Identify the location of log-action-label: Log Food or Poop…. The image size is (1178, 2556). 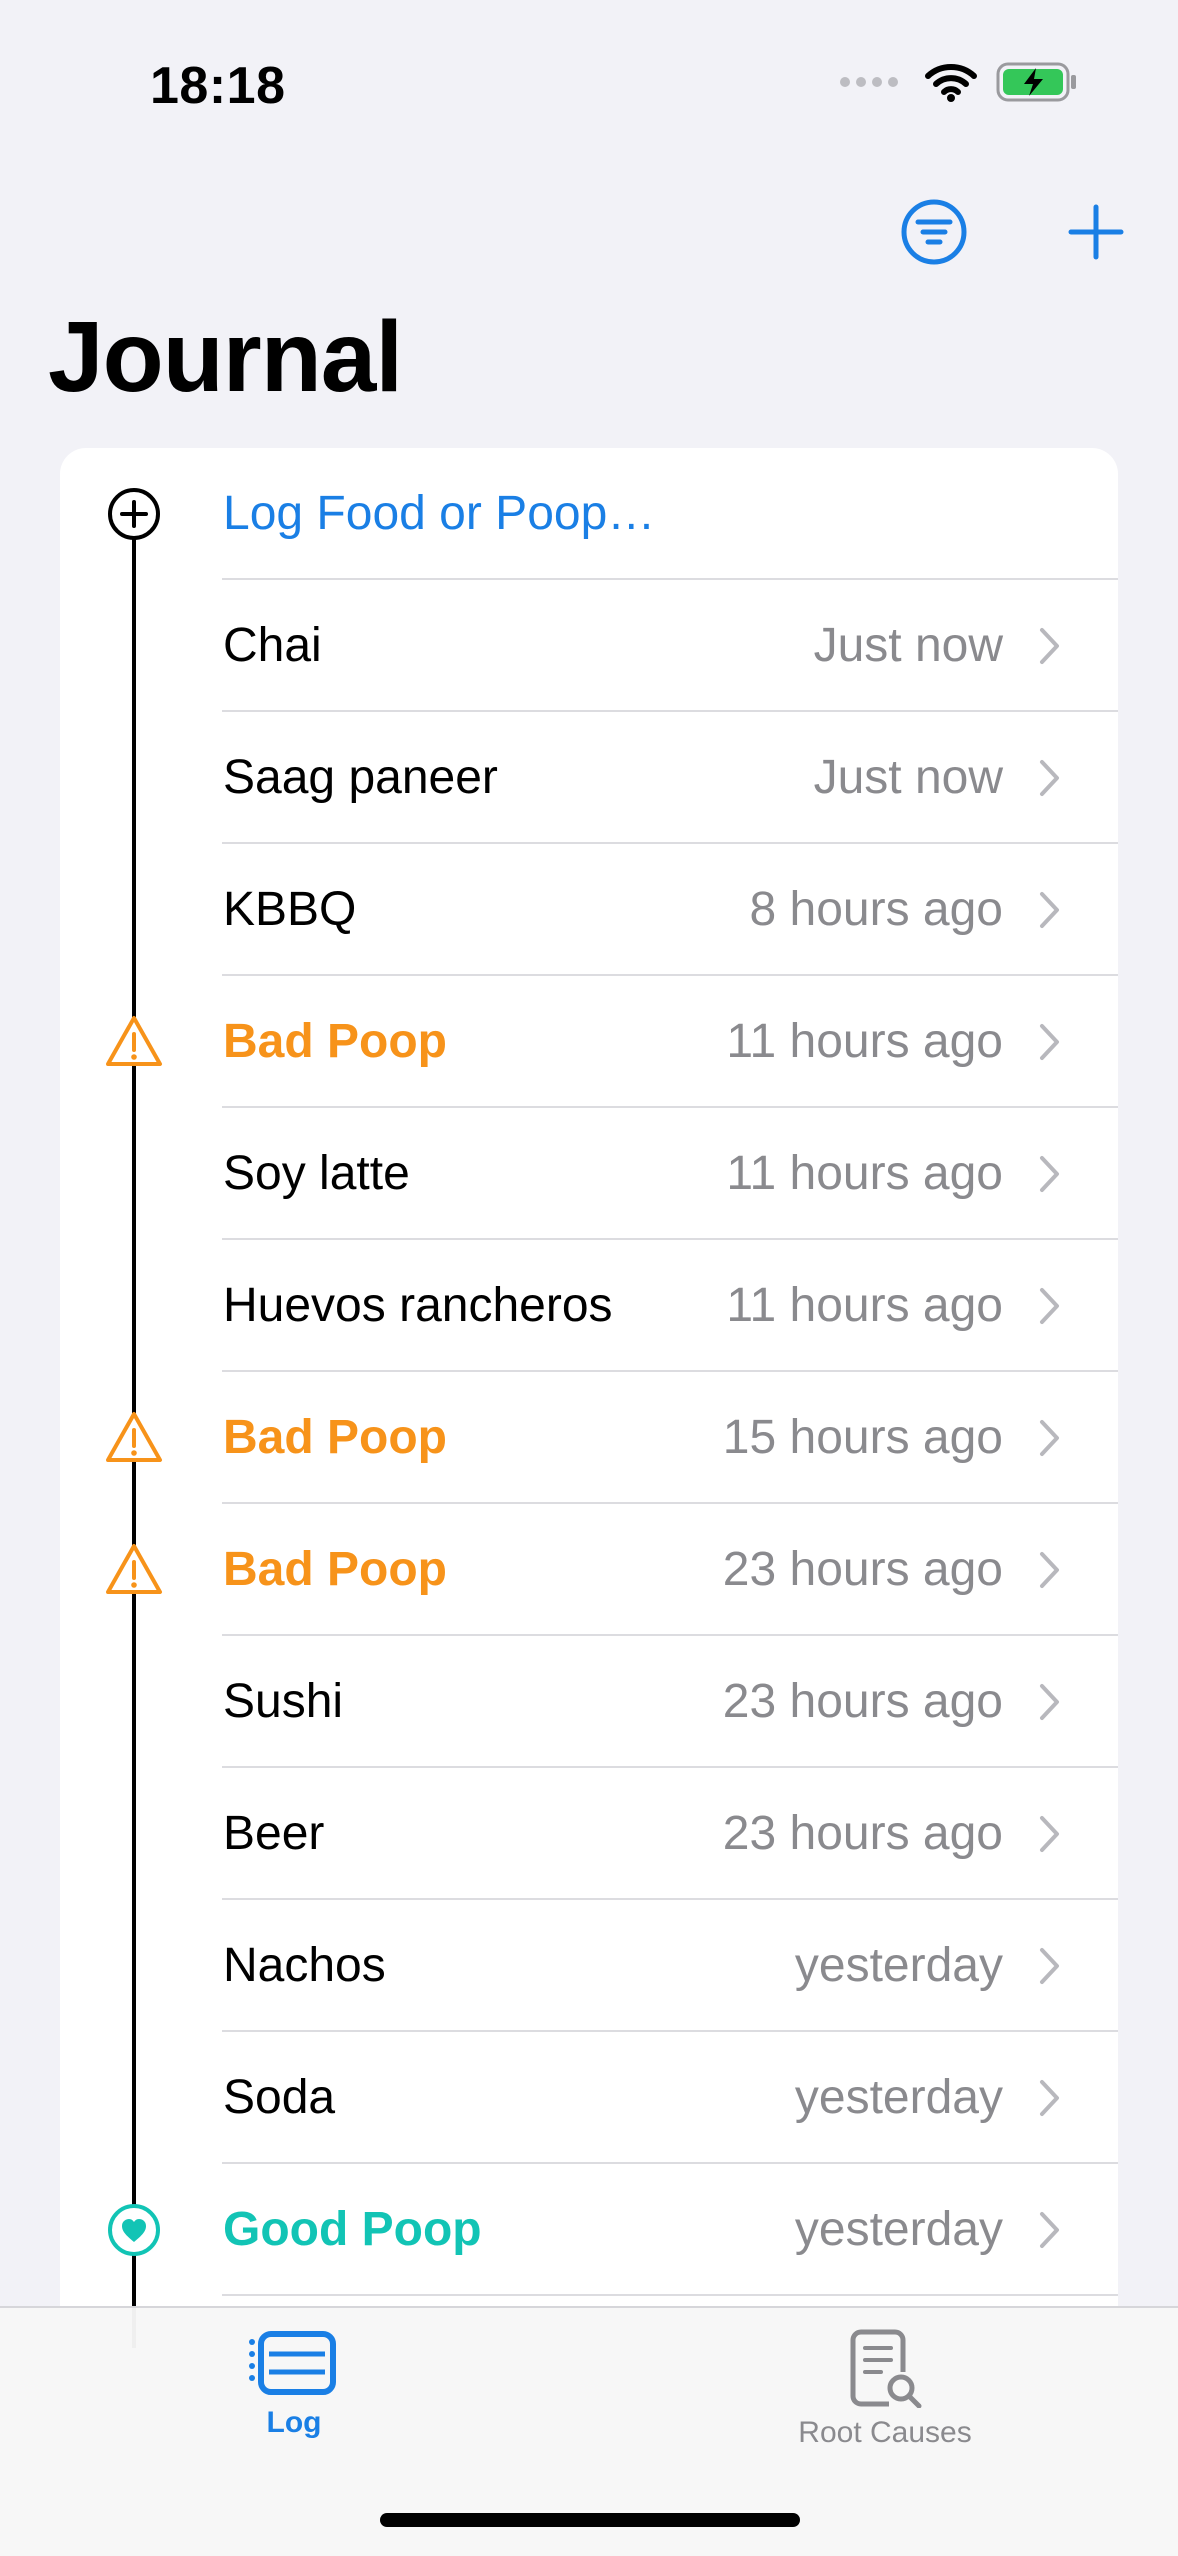
(439, 513).